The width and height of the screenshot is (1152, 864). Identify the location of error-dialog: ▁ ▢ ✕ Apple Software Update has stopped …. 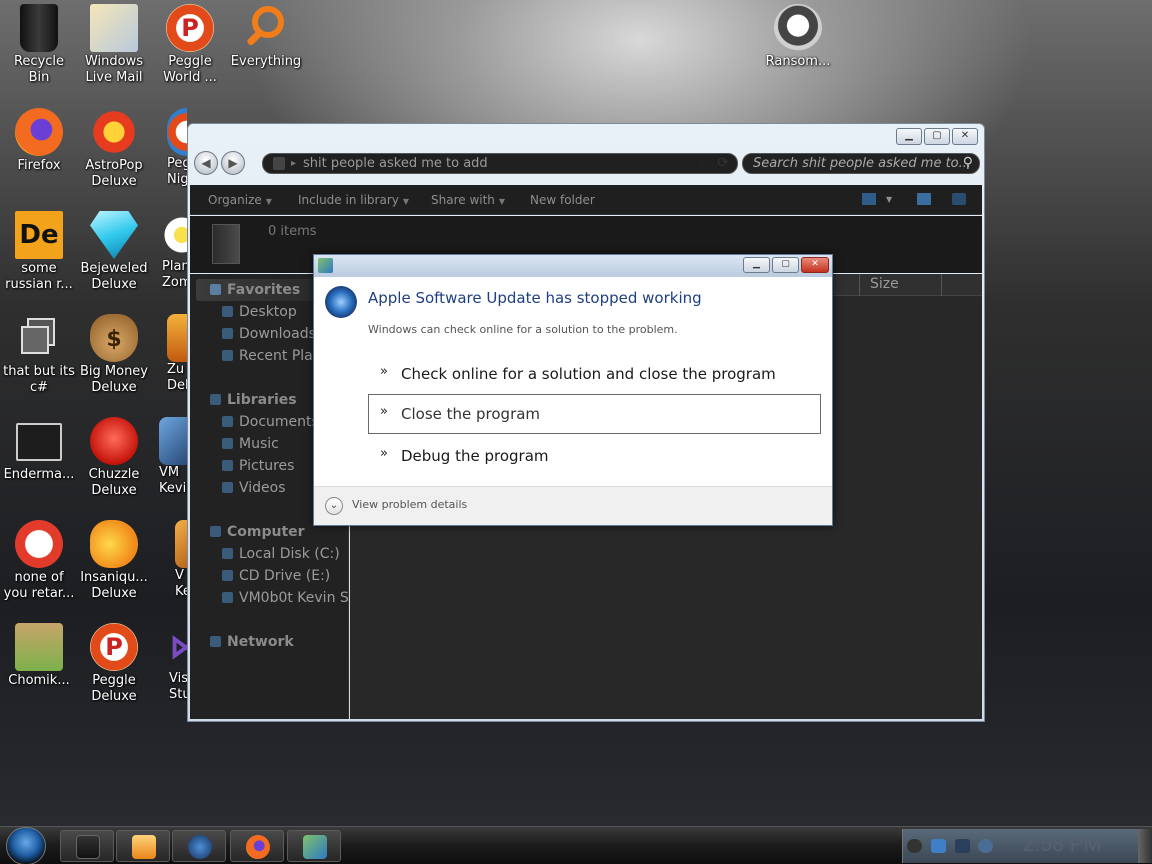
(573, 390).